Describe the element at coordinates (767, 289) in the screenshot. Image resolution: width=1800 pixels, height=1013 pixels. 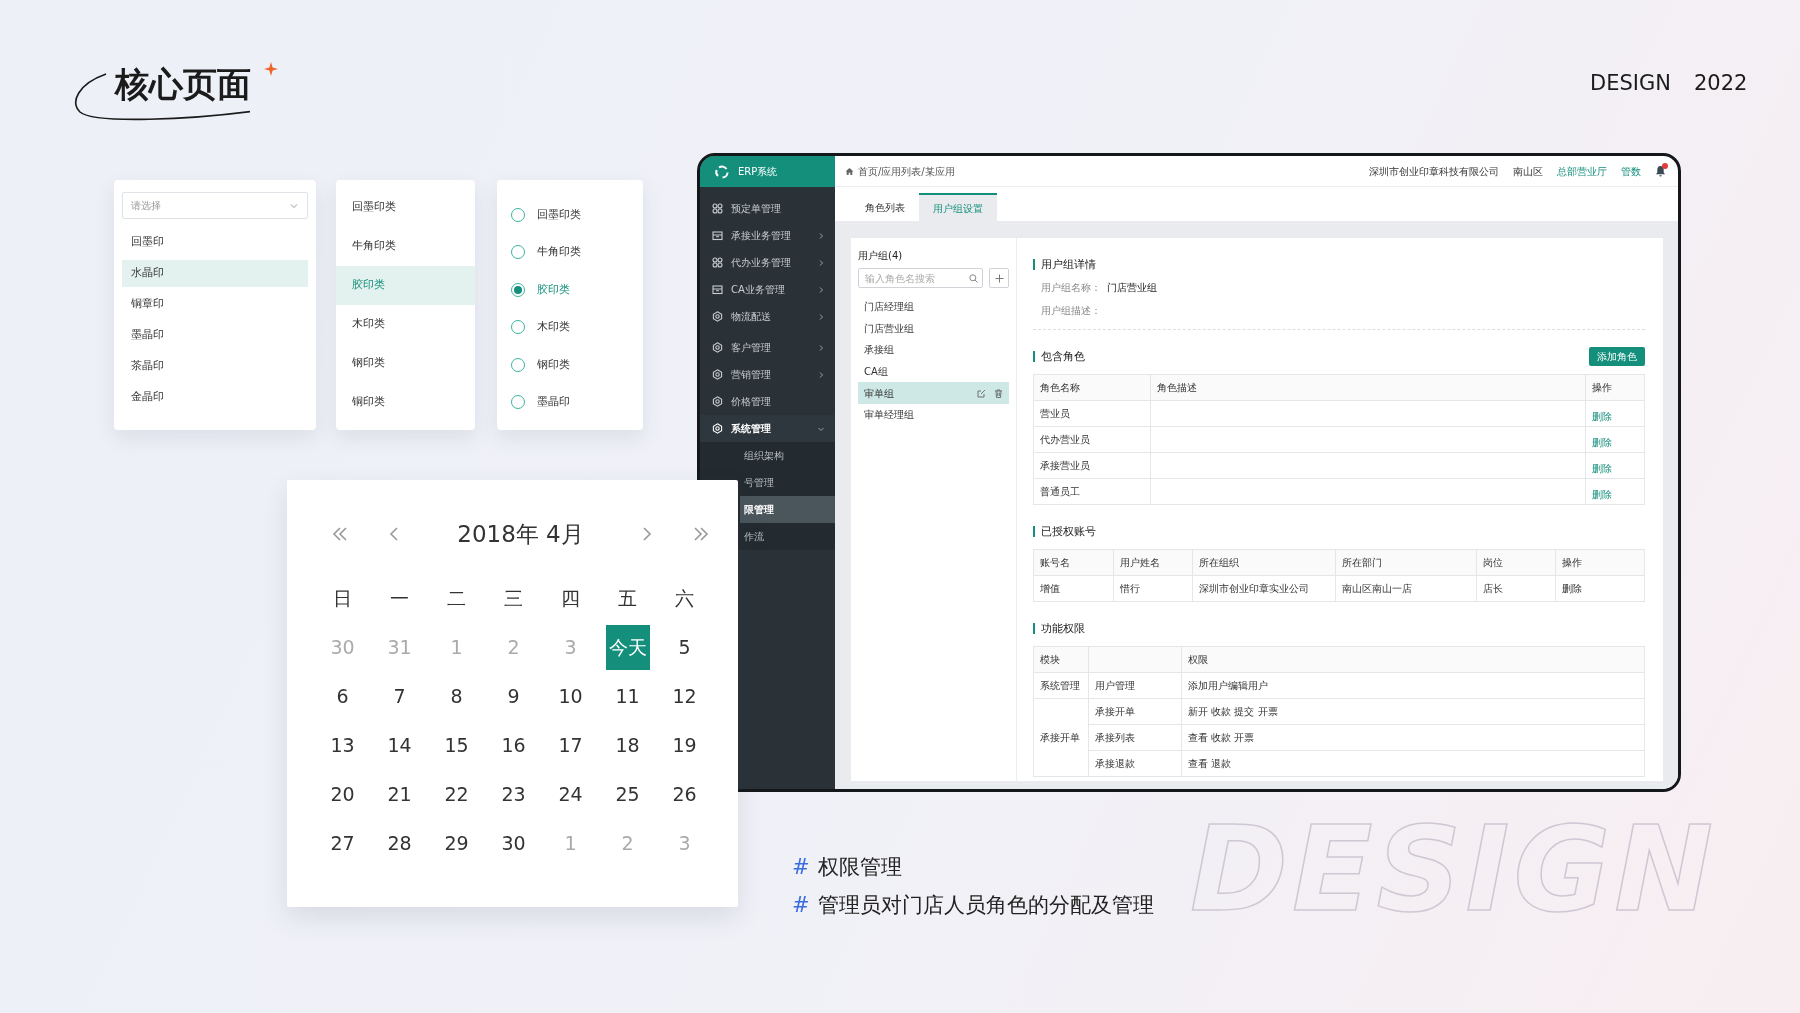
I see `sidebar-item: CA业务管理` at that location.